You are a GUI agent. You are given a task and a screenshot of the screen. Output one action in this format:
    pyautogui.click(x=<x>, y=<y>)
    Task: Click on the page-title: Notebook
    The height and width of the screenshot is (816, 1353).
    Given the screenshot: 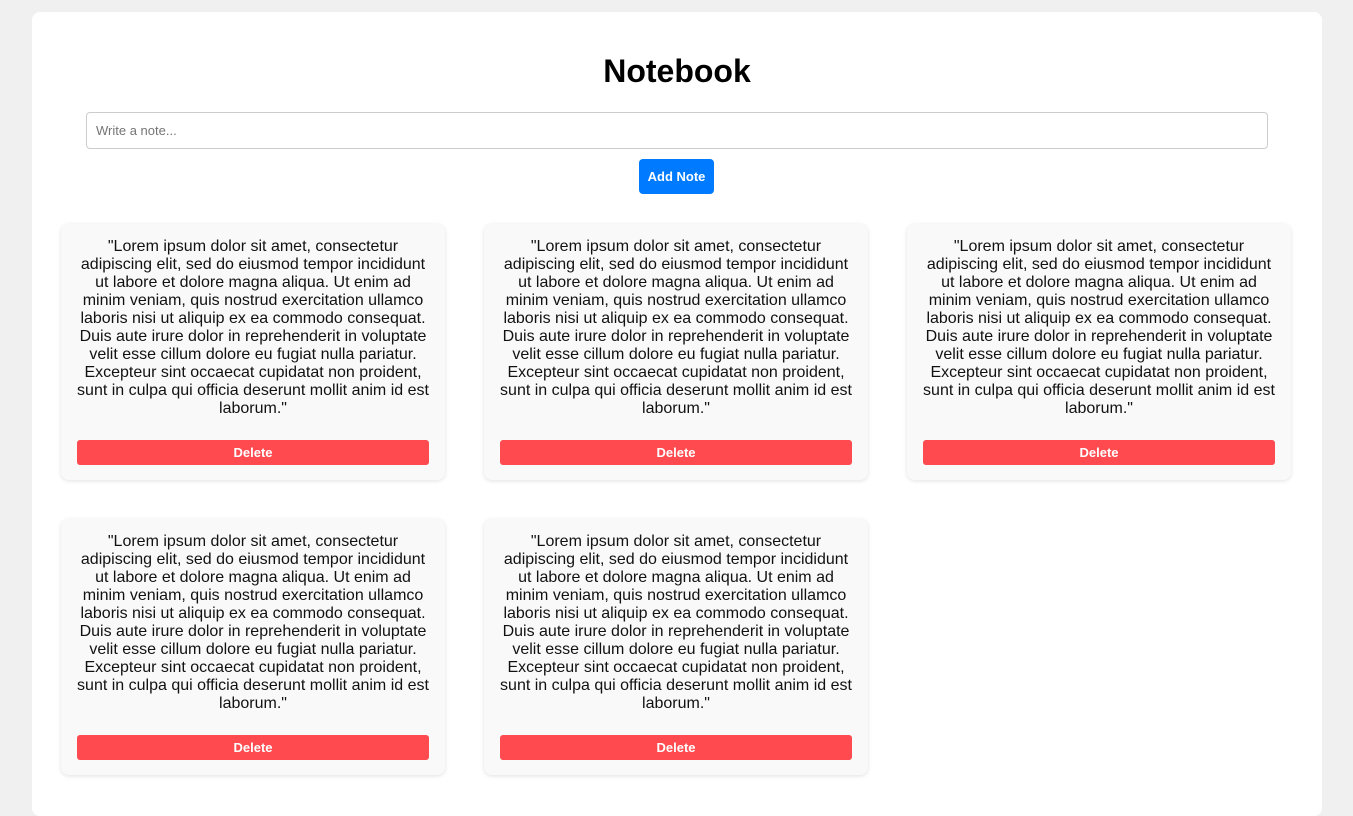 What is the action you would take?
    pyautogui.click(x=677, y=71)
    